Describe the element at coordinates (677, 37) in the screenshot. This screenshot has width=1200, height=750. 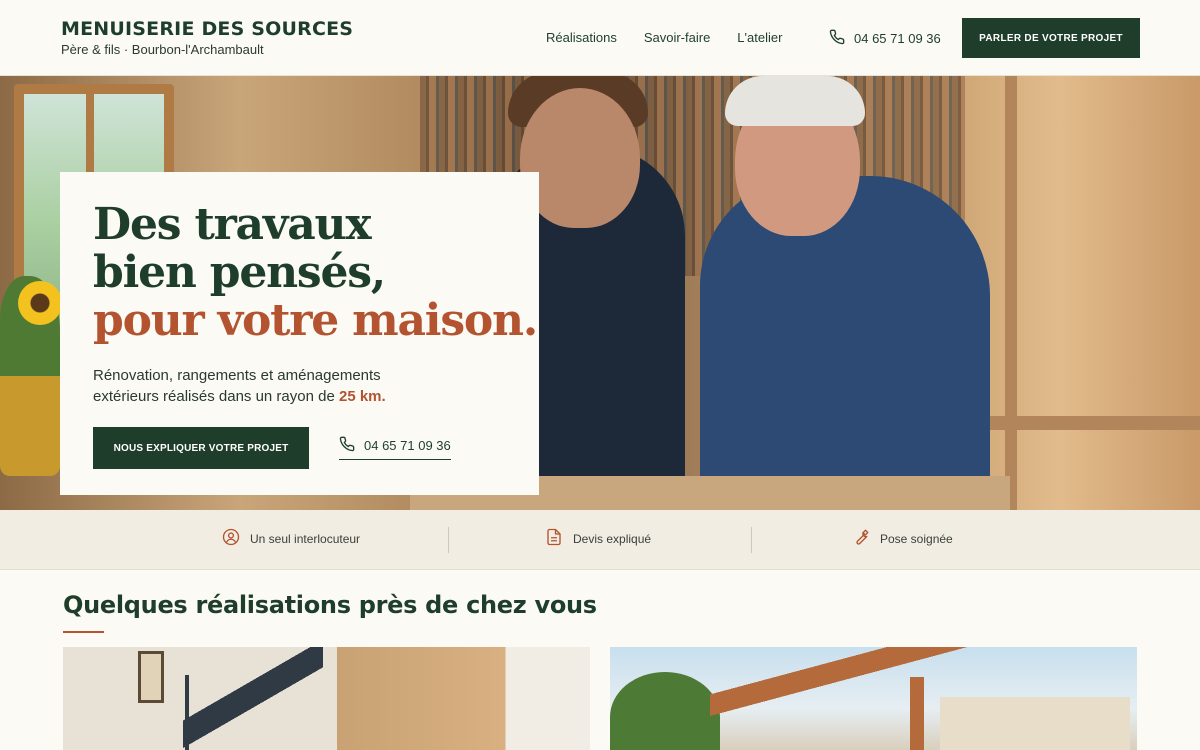
I see `nav-savoir-faire: Savoir-faire` at that location.